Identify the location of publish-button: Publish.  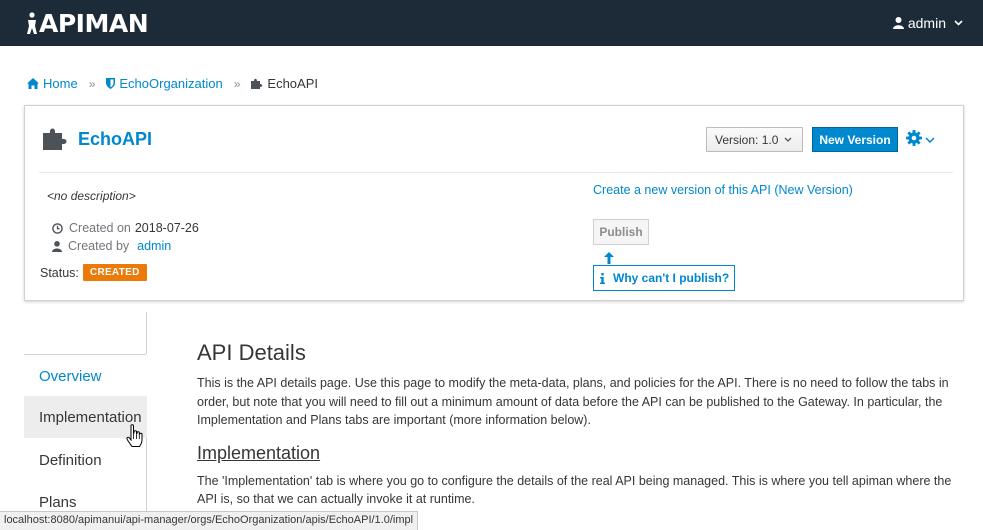
(621, 232).